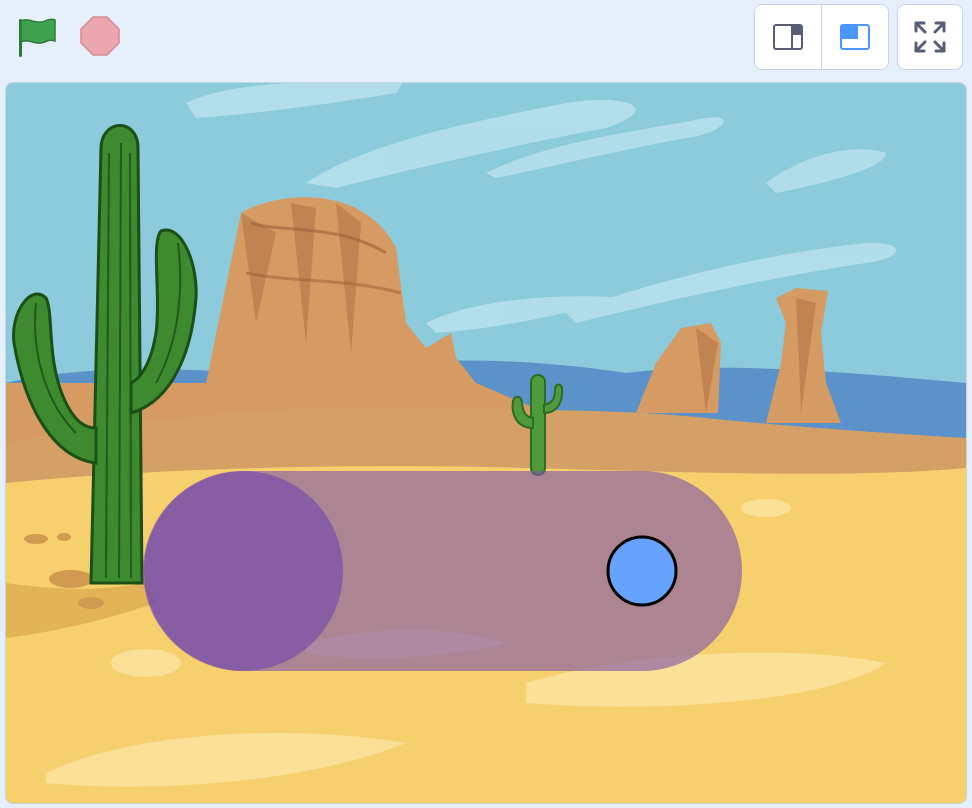  I want to click on fullscreen-button, so click(930, 37).